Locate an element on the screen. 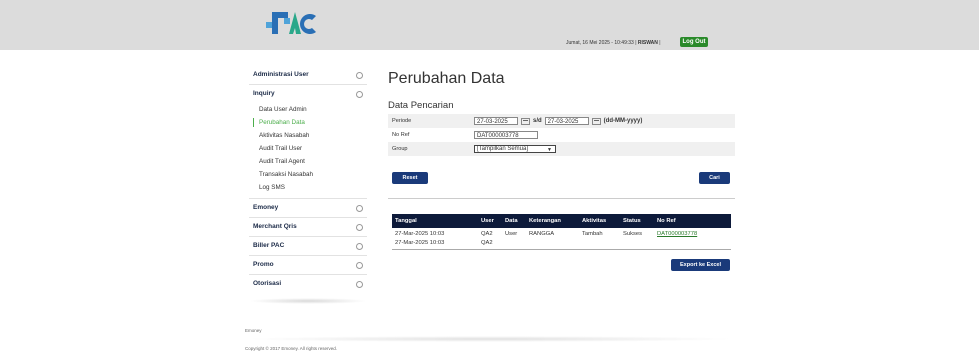 The height and width of the screenshot is (351, 979). noref-label: No Ref is located at coordinates (401, 135).